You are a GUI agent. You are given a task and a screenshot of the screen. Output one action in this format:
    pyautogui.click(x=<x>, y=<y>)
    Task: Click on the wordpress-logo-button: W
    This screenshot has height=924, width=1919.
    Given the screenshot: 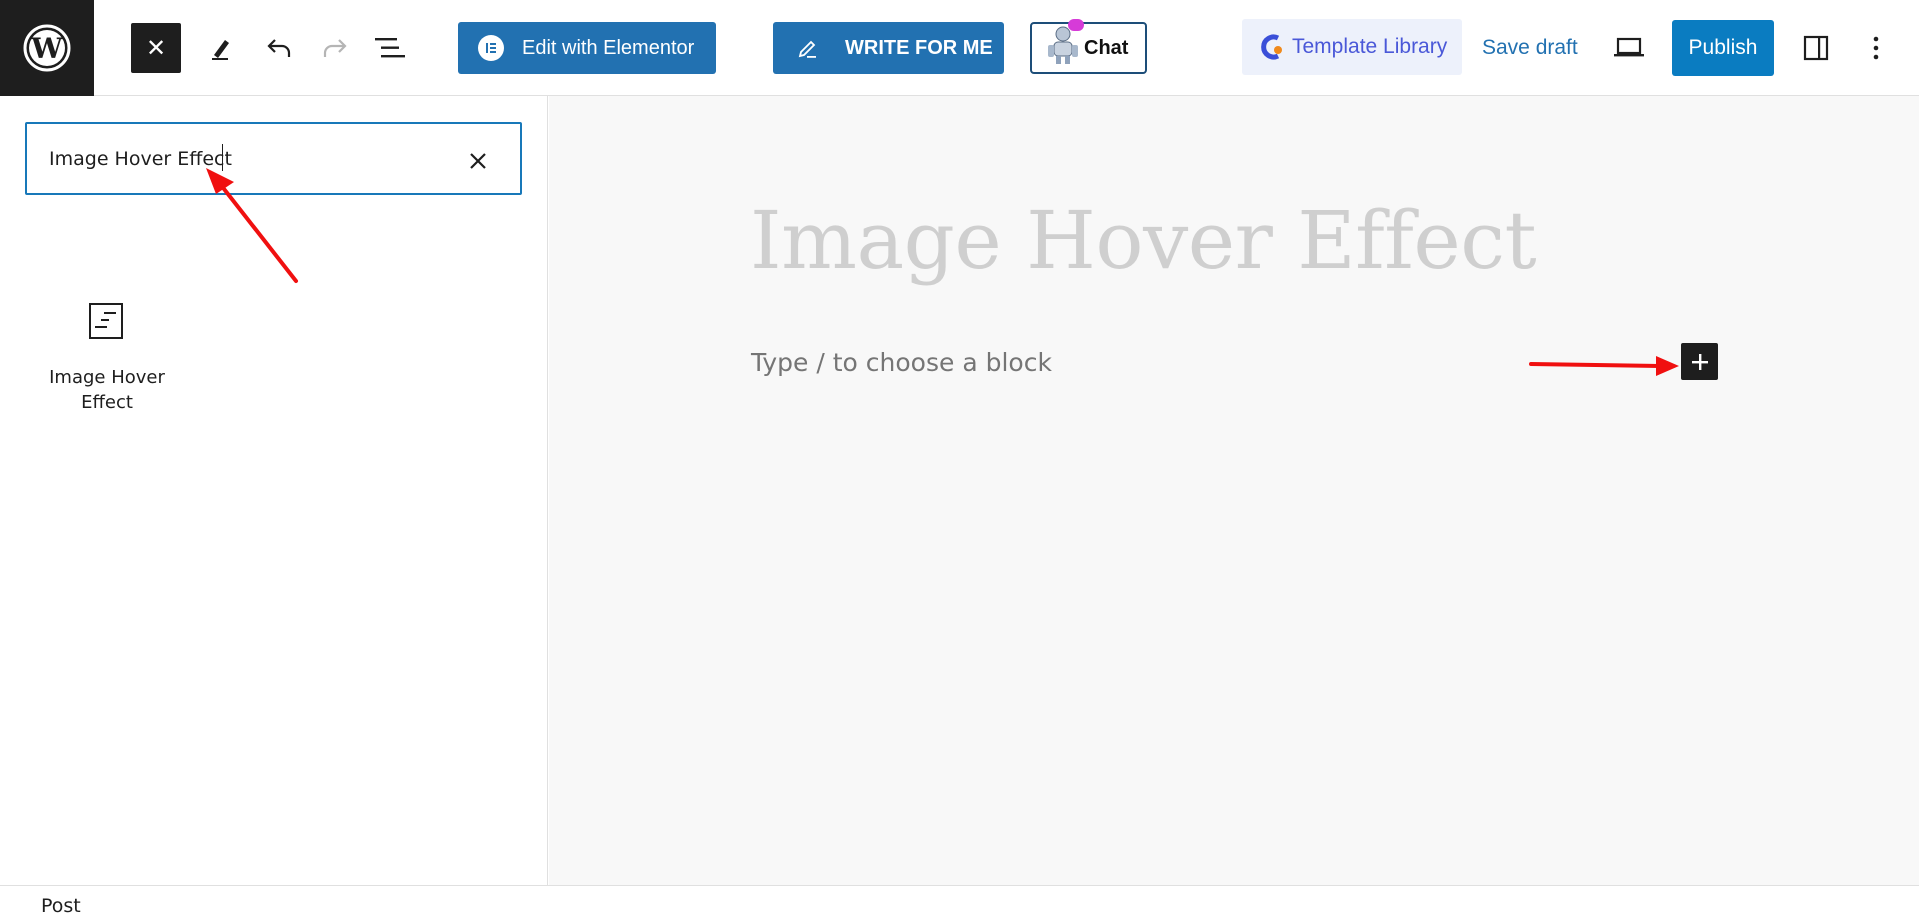 What is the action you would take?
    pyautogui.click(x=47, y=48)
    